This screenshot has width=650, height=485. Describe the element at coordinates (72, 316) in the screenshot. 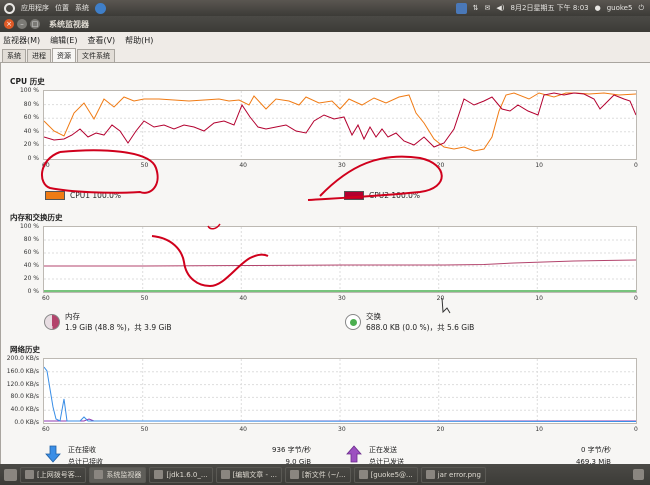

I see `memory-label: 内存` at that location.